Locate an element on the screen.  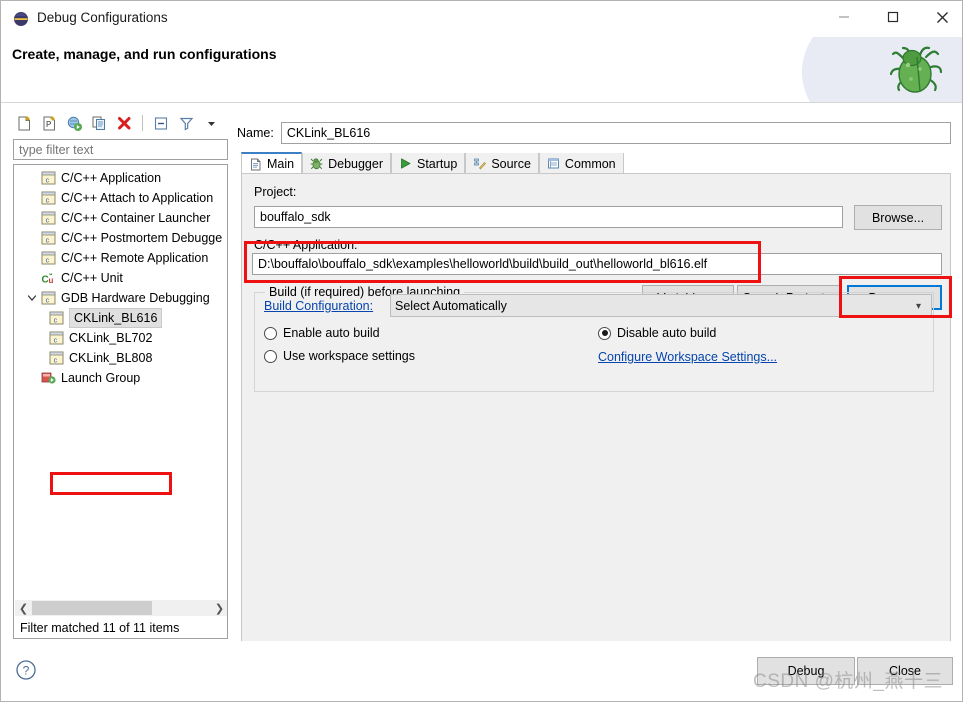
radio-label: Use workspace settings is located at coordinates (349, 356).